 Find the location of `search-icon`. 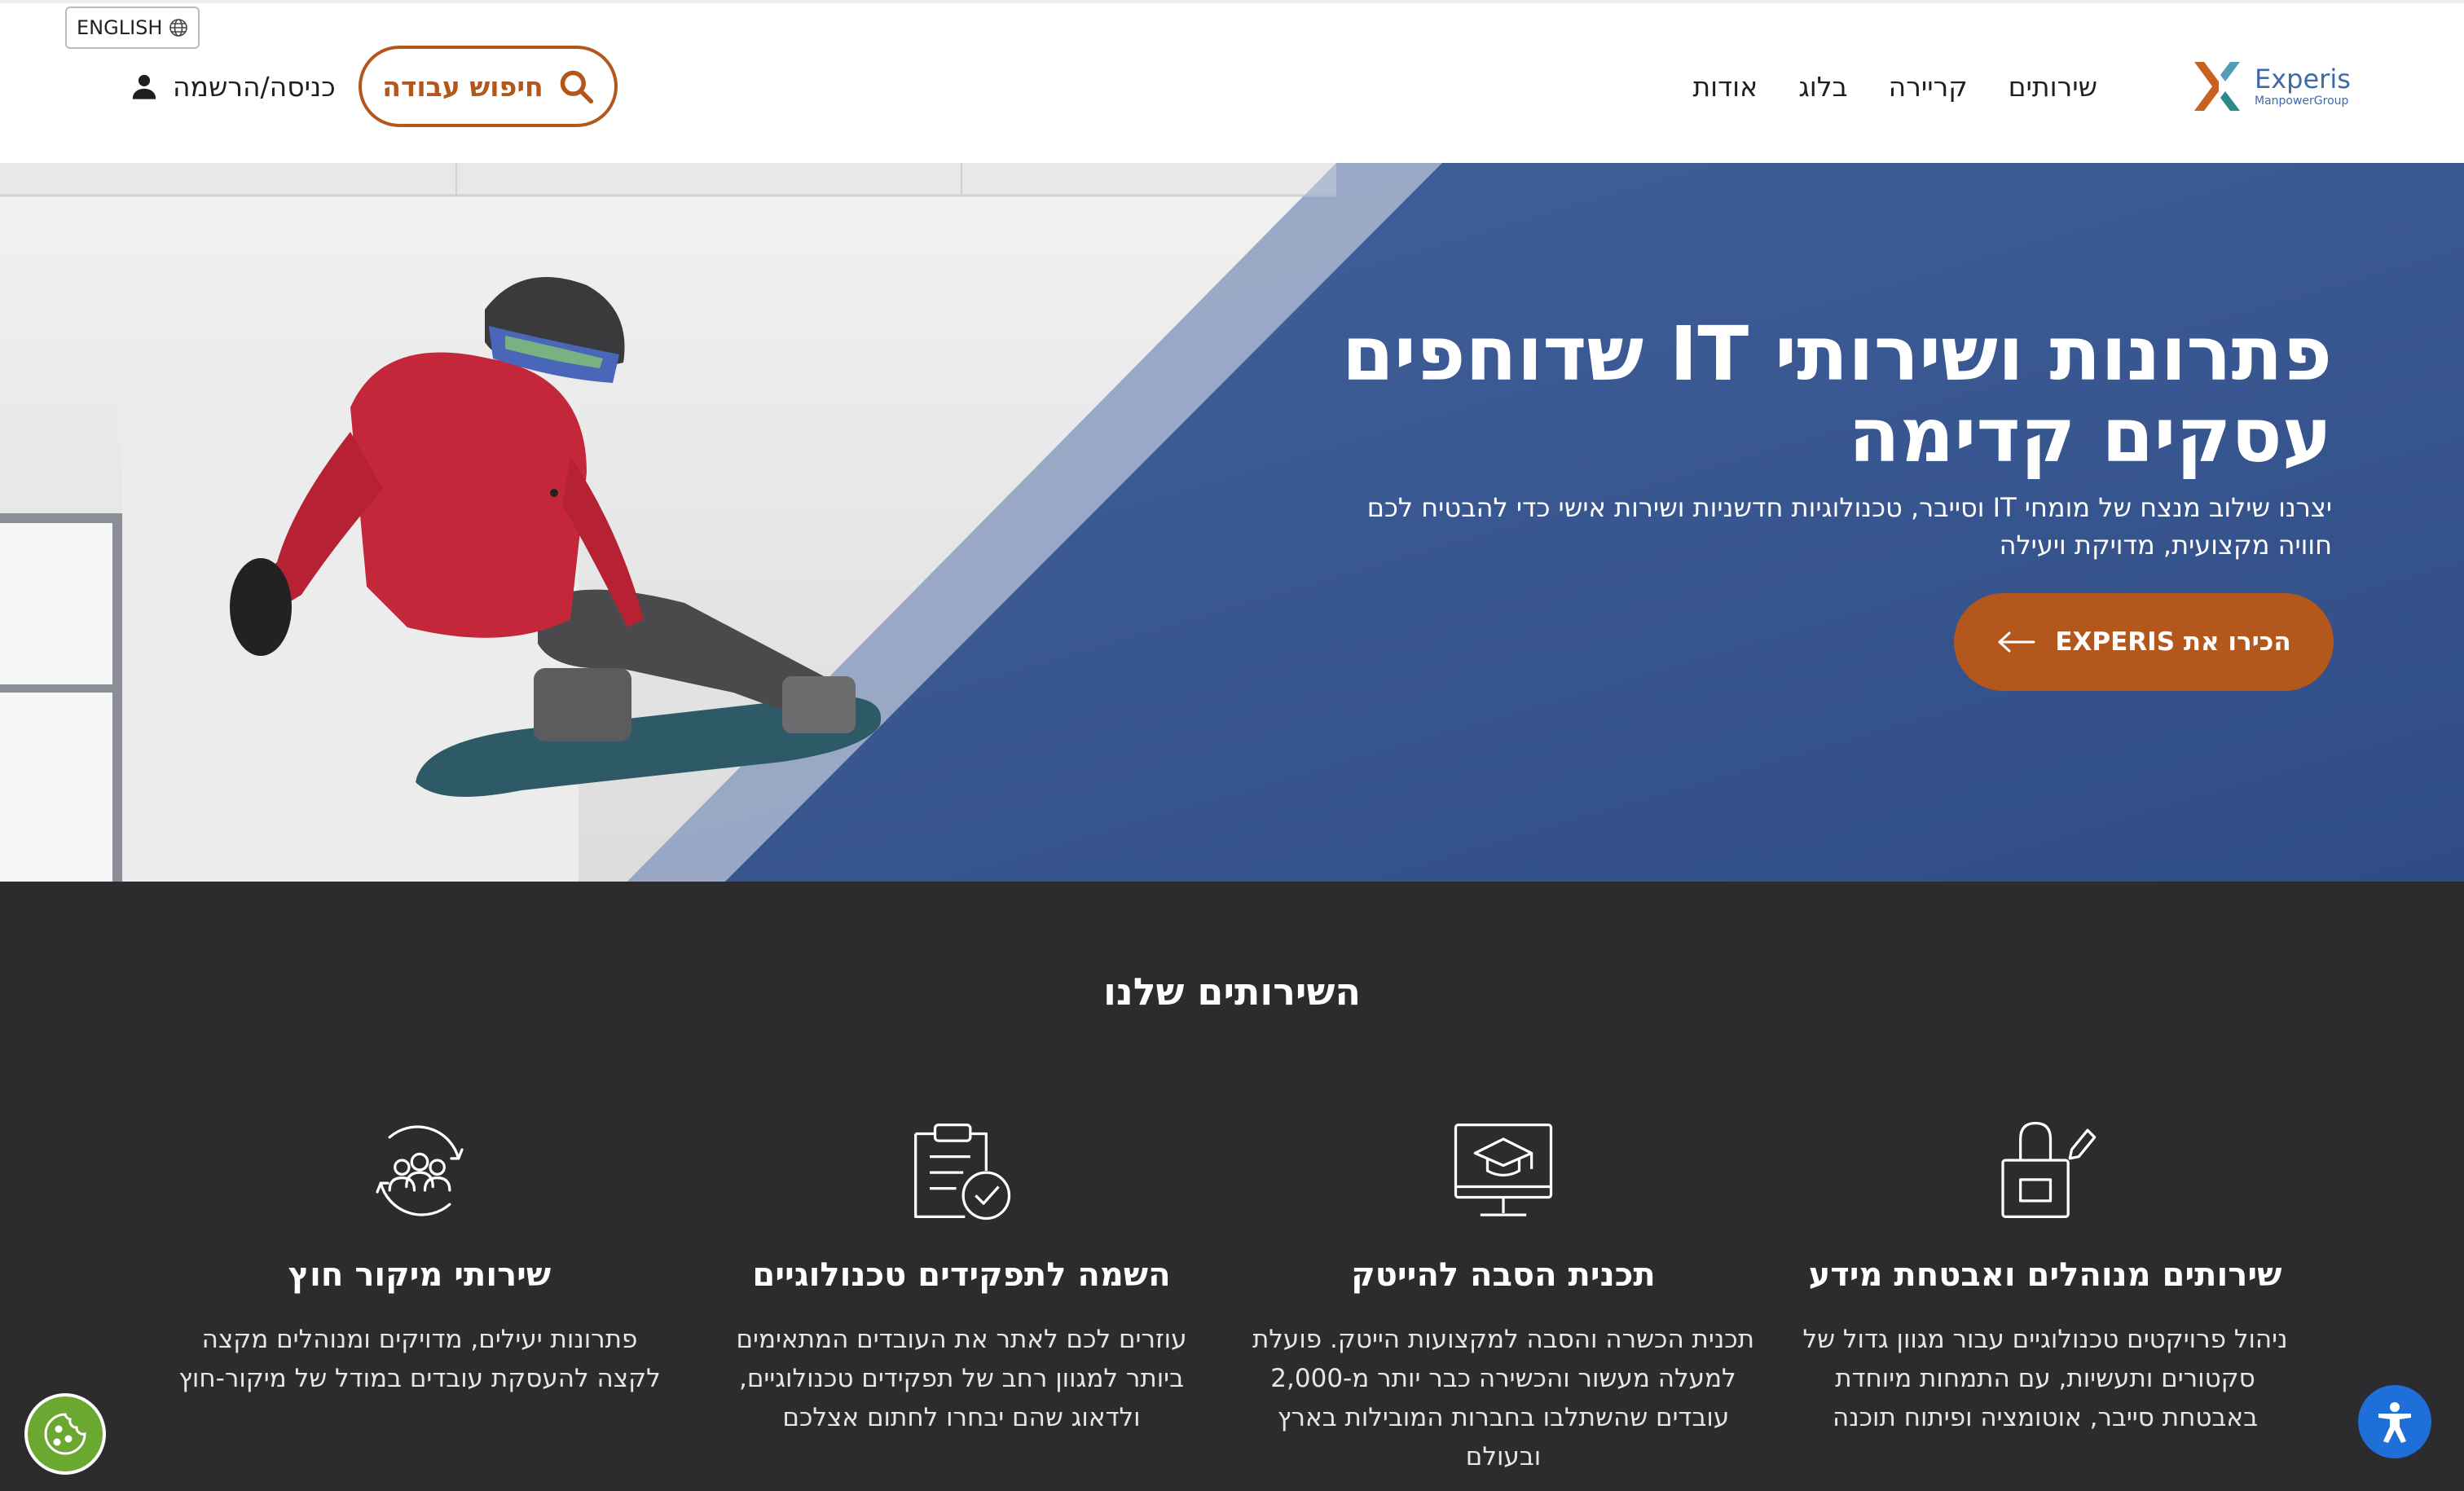

search-icon is located at coordinates (576, 87).